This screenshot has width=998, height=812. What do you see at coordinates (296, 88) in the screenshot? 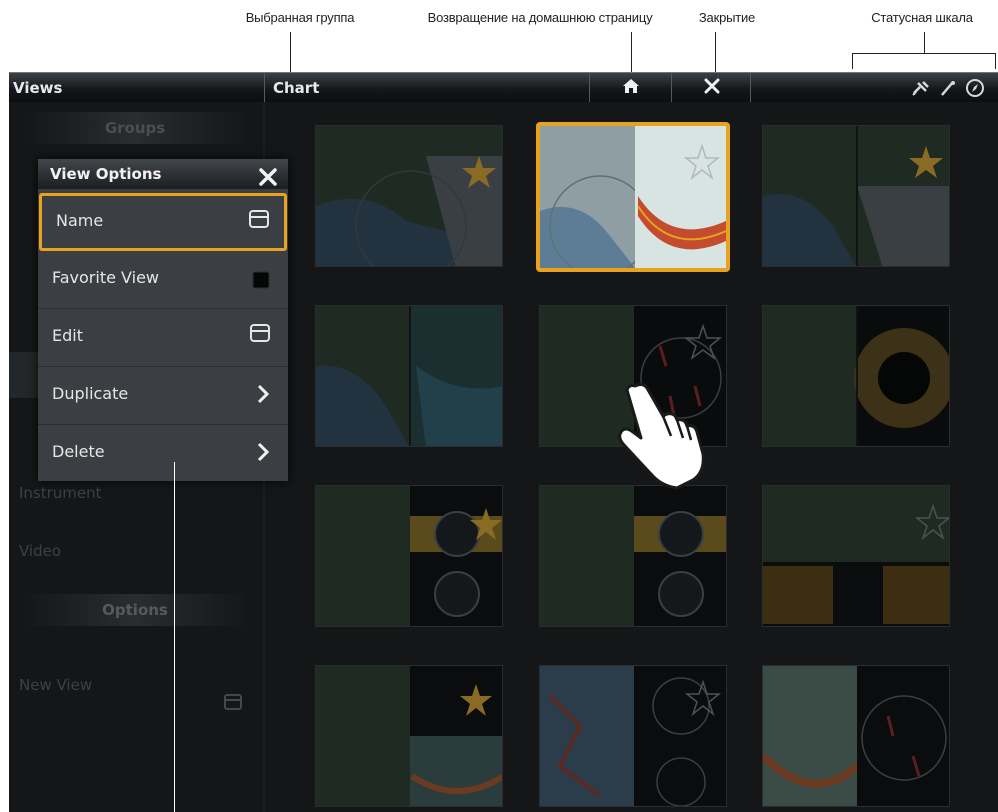
I see `selected-group-title: Chart` at bounding box center [296, 88].